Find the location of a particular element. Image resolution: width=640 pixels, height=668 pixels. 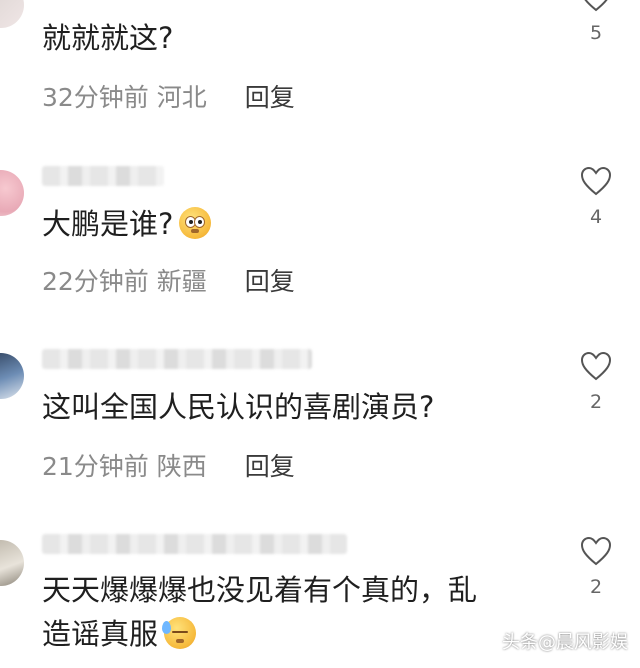

like-count: 4 is located at coordinates (596, 217).